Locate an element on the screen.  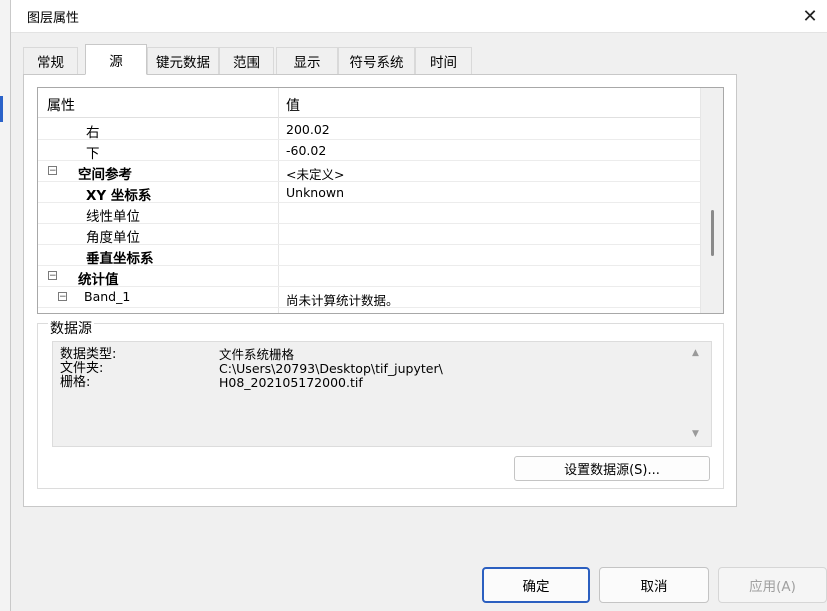
property-name: Band_1 is located at coordinates (107, 296).